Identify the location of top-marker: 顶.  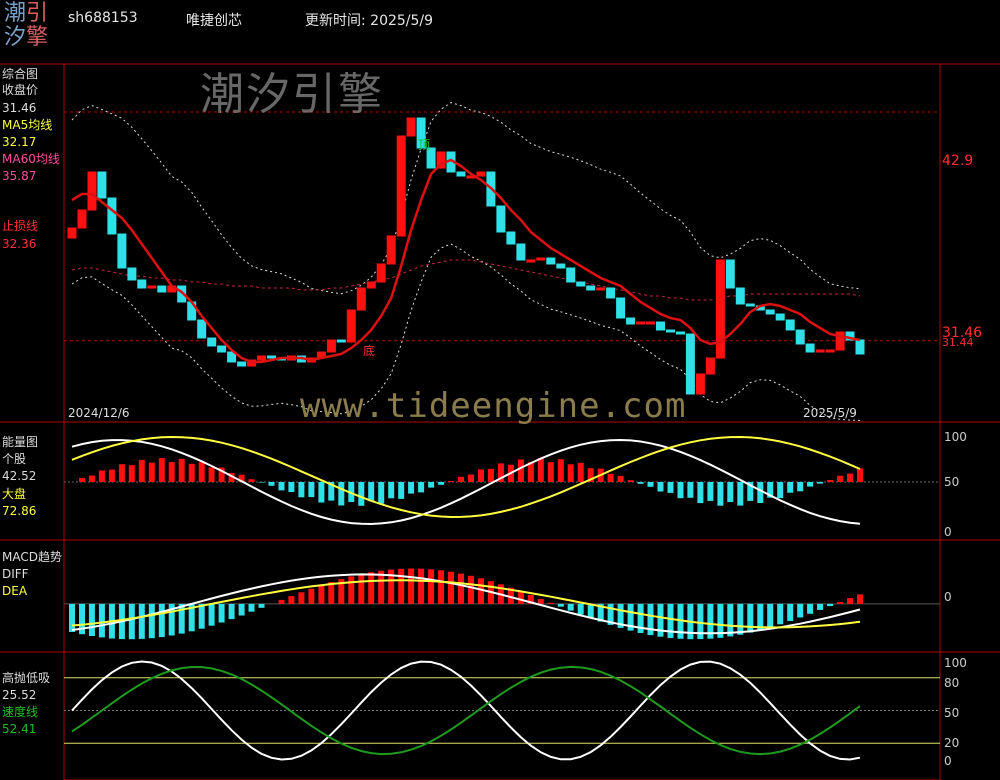
(424, 145).